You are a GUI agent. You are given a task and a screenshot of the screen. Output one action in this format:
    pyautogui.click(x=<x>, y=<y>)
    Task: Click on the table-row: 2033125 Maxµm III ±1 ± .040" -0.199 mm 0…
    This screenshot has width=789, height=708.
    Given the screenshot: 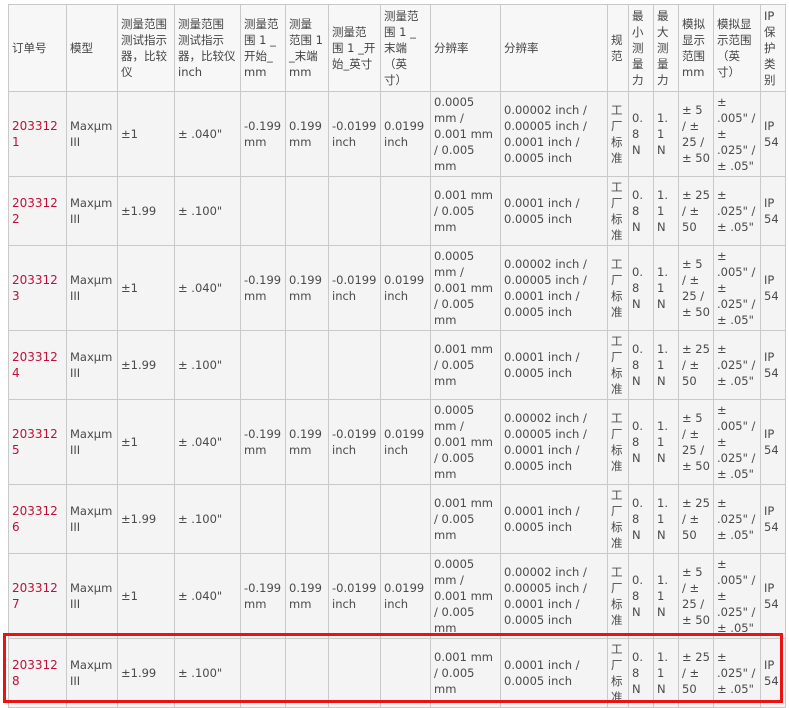 What is the action you would take?
    pyautogui.click(x=397, y=442)
    